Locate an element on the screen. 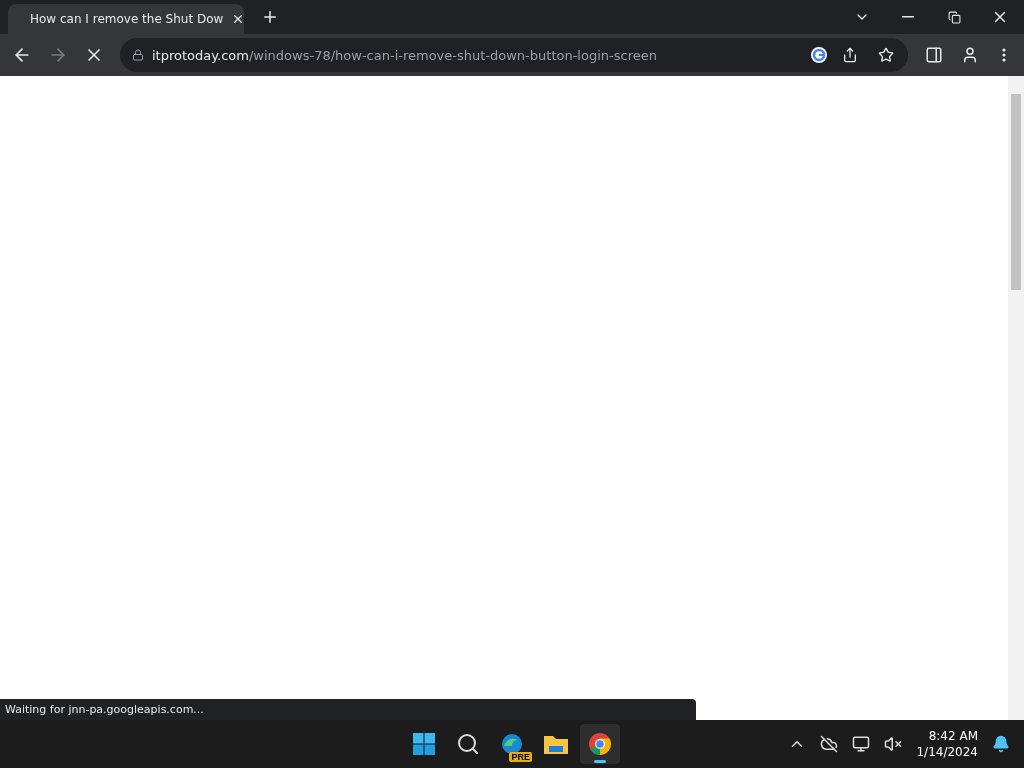  menu-icon is located at coordinates (1004, 55).